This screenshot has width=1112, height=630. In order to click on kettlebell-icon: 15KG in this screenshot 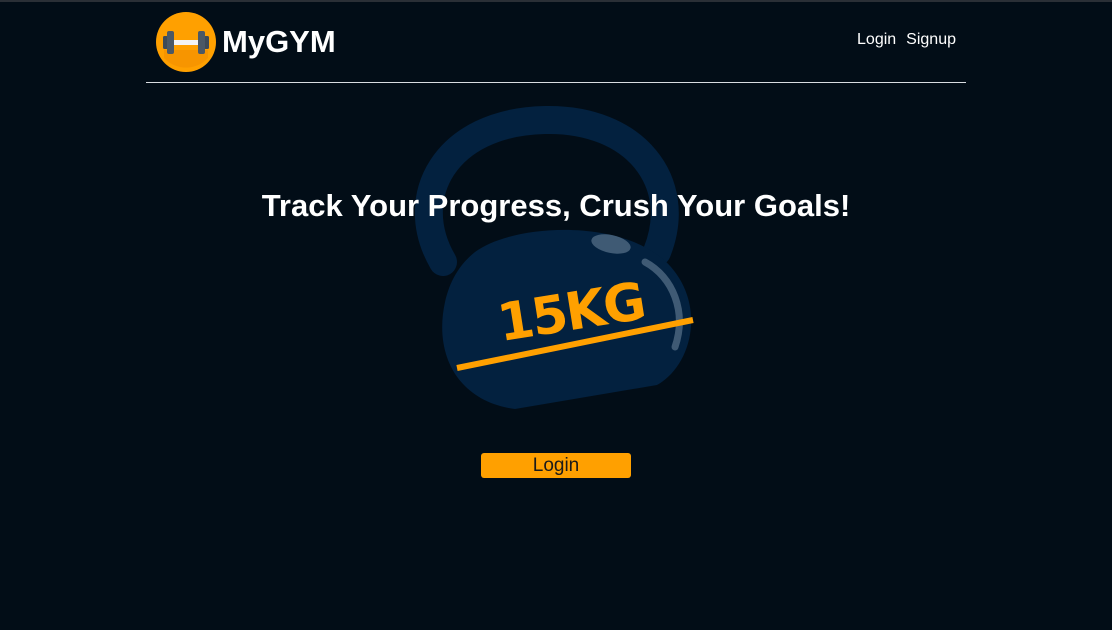, I will do `click(554, 257)`.